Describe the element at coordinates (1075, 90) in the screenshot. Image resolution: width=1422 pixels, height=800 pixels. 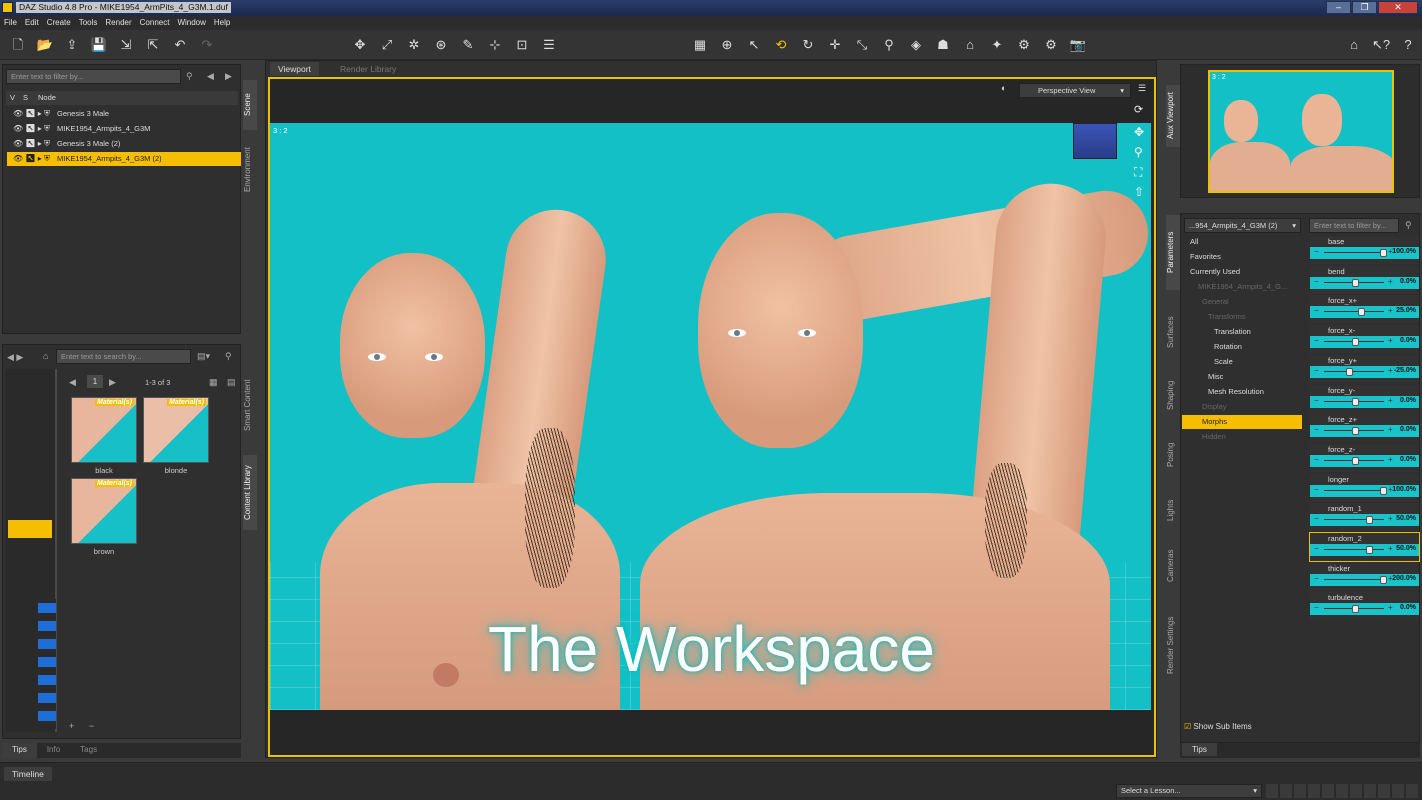
I see `camera-select: Perspective View ▾` at that location.